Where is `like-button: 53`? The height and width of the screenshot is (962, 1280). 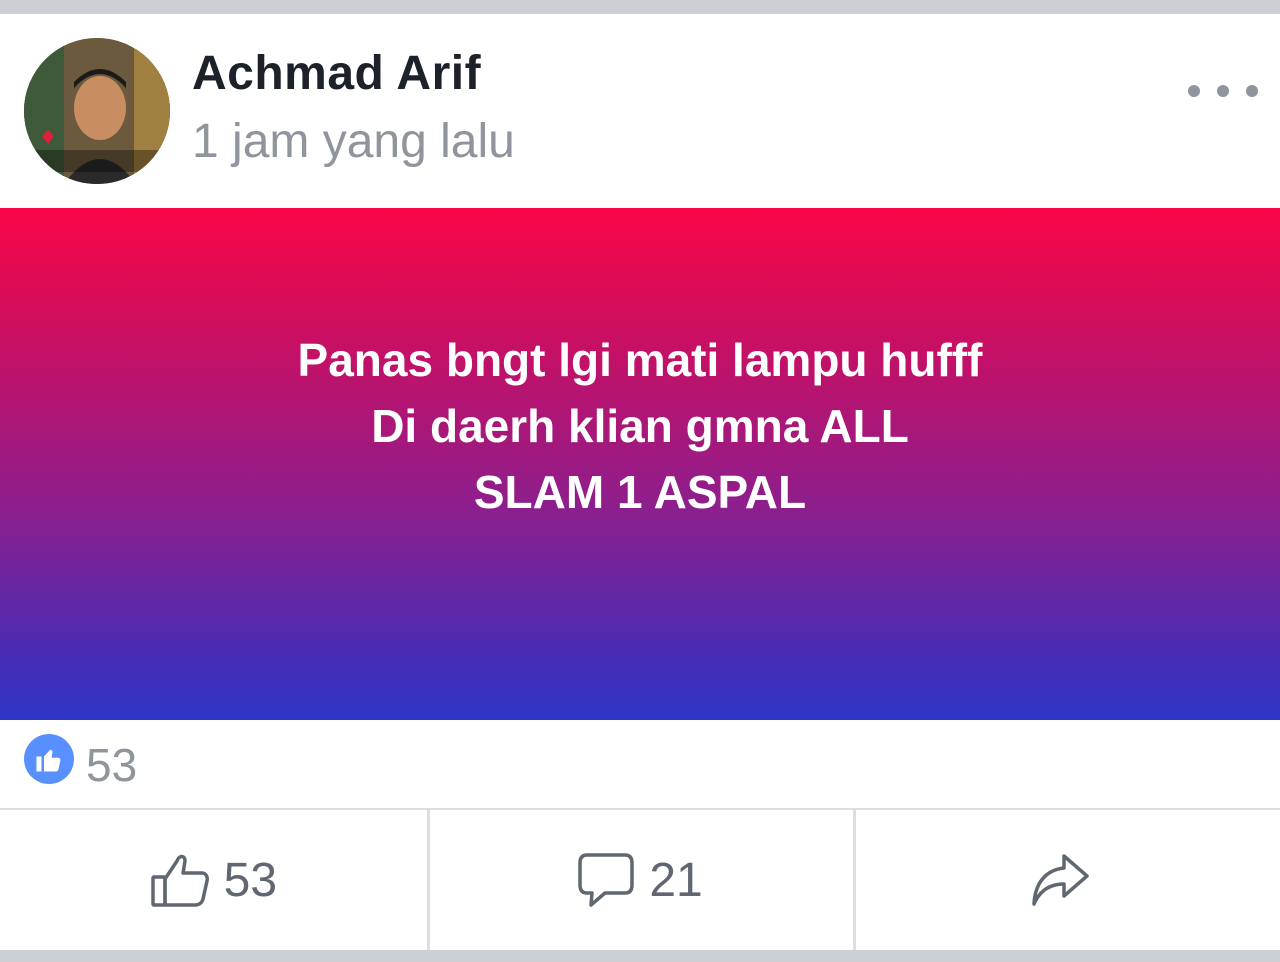 like-button: 53 is located at coordinates (213, 880).